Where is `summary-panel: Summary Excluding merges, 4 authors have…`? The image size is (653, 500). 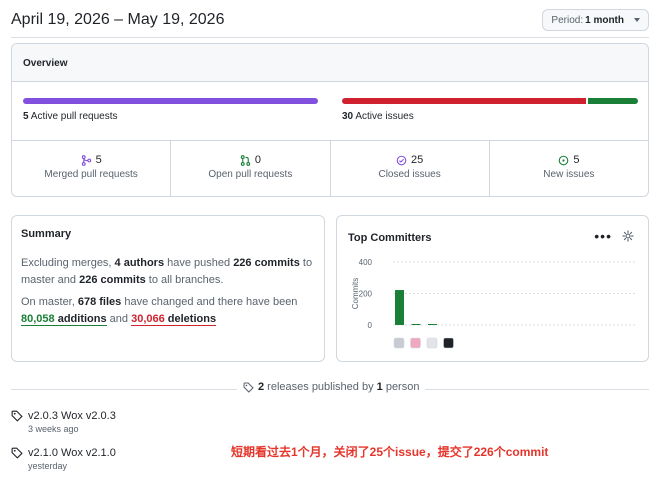
summary-panel: Summary Excluding merges, 4 authors have… is located at coordinates (168, 288).